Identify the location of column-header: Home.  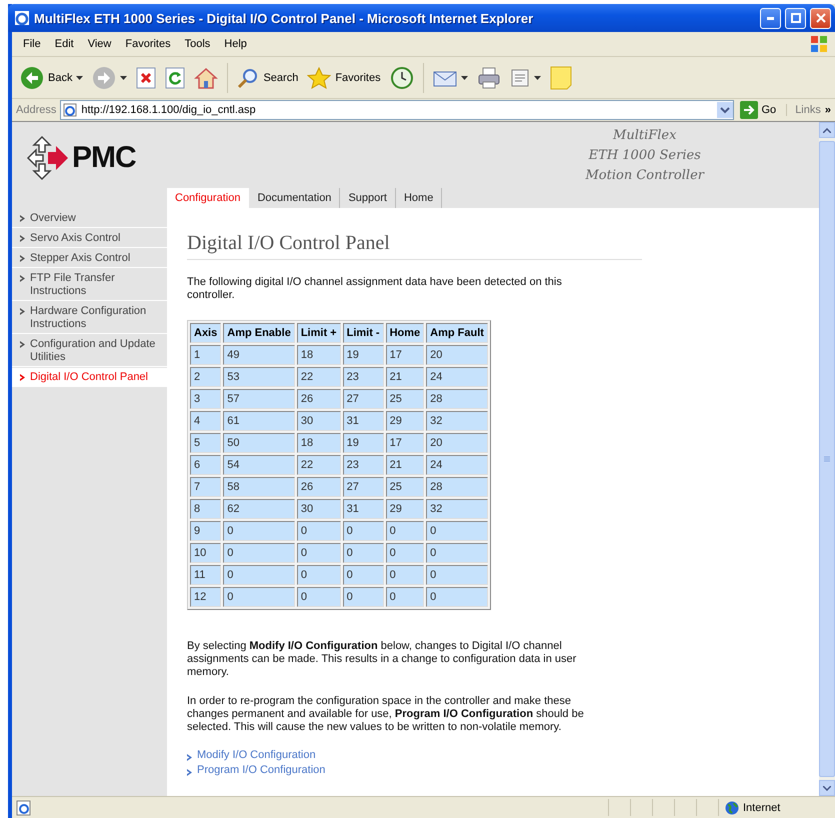
(405, 333).